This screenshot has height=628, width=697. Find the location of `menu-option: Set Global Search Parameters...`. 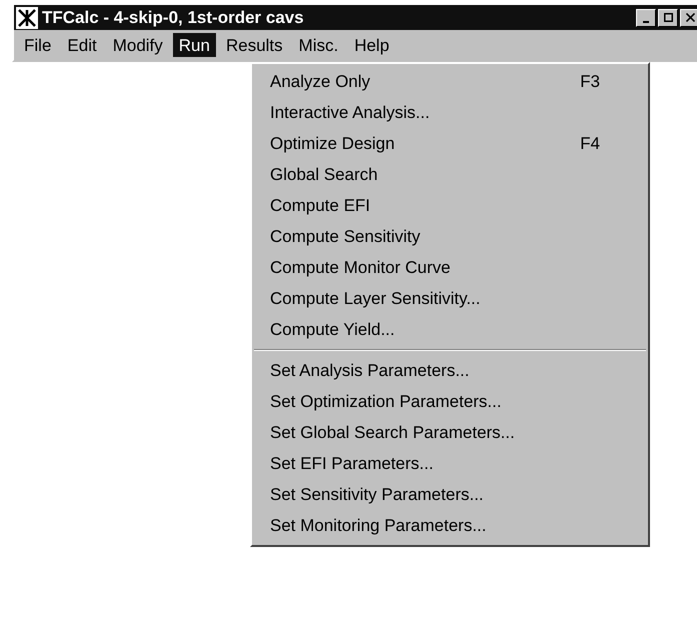

menu-option: Set Global Search Parameters... is located at coordinates (450, 432).